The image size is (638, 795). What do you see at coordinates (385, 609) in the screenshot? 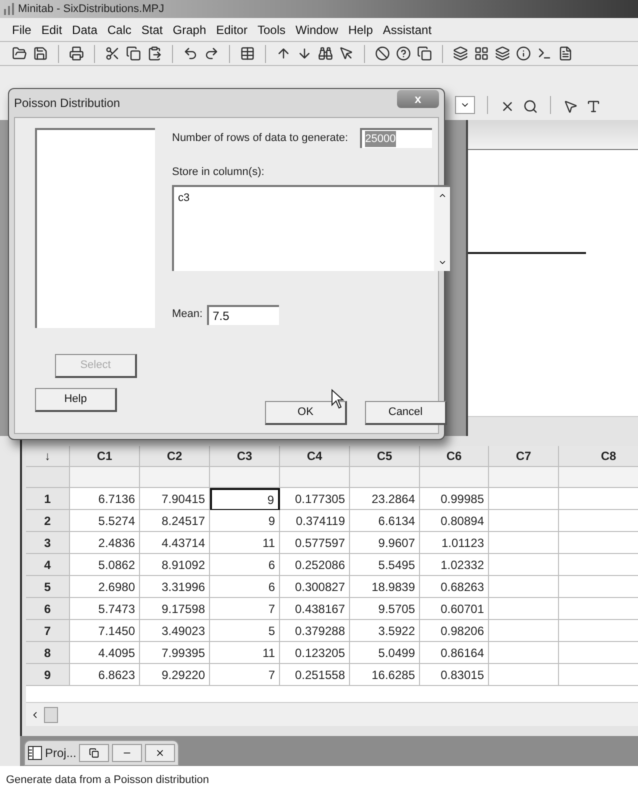
I see `table-cell: 9.5705` at bounding box center [385, 609].